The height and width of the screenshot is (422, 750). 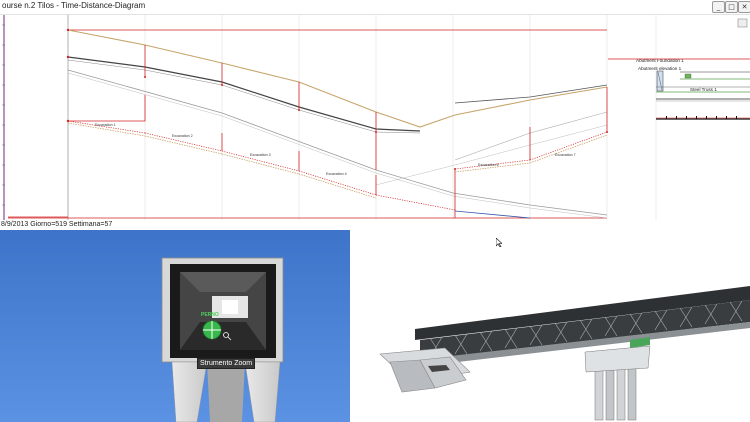 I want to click on window-title: ourse n.2 Tilos - Time-Distance-Diagram, so click(x=74, y=5).